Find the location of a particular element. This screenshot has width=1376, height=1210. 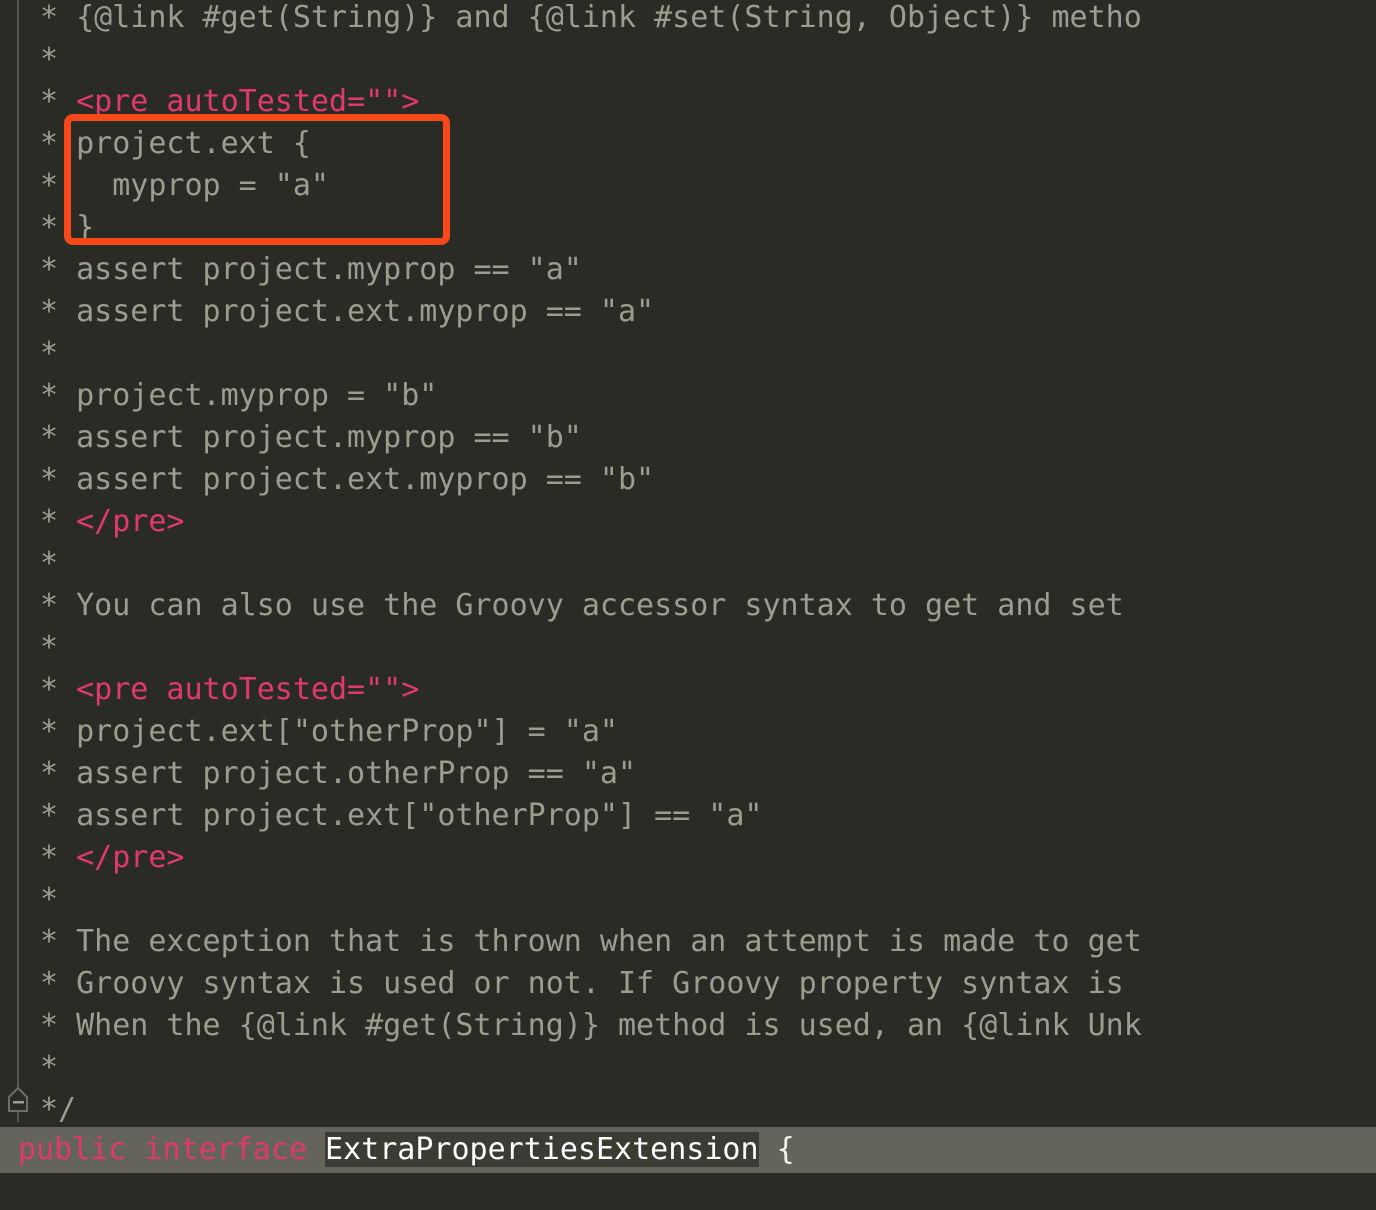

code-line: * project.ext["otherProp"] = "a" is located at coordinates (688, 732).